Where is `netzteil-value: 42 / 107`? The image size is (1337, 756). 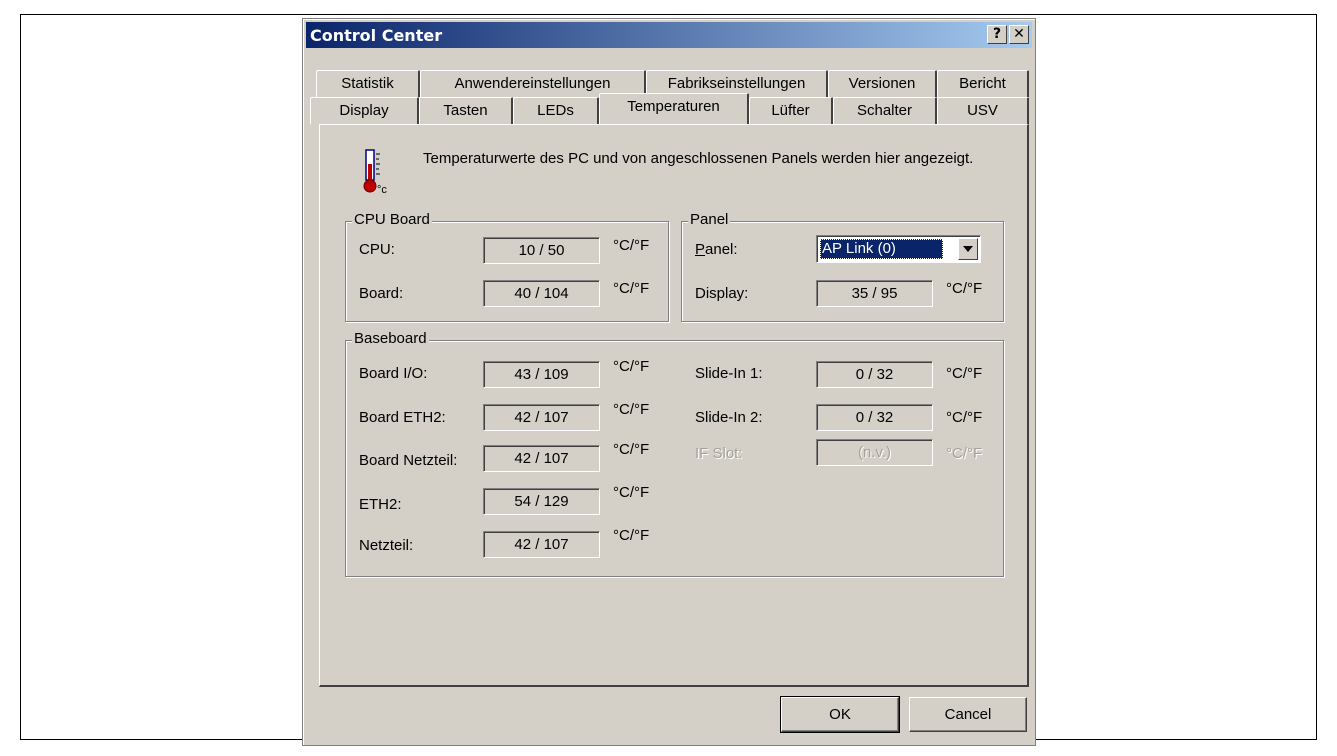 netzteil-value: 42 / 107 is located at coordinates (541, 544).